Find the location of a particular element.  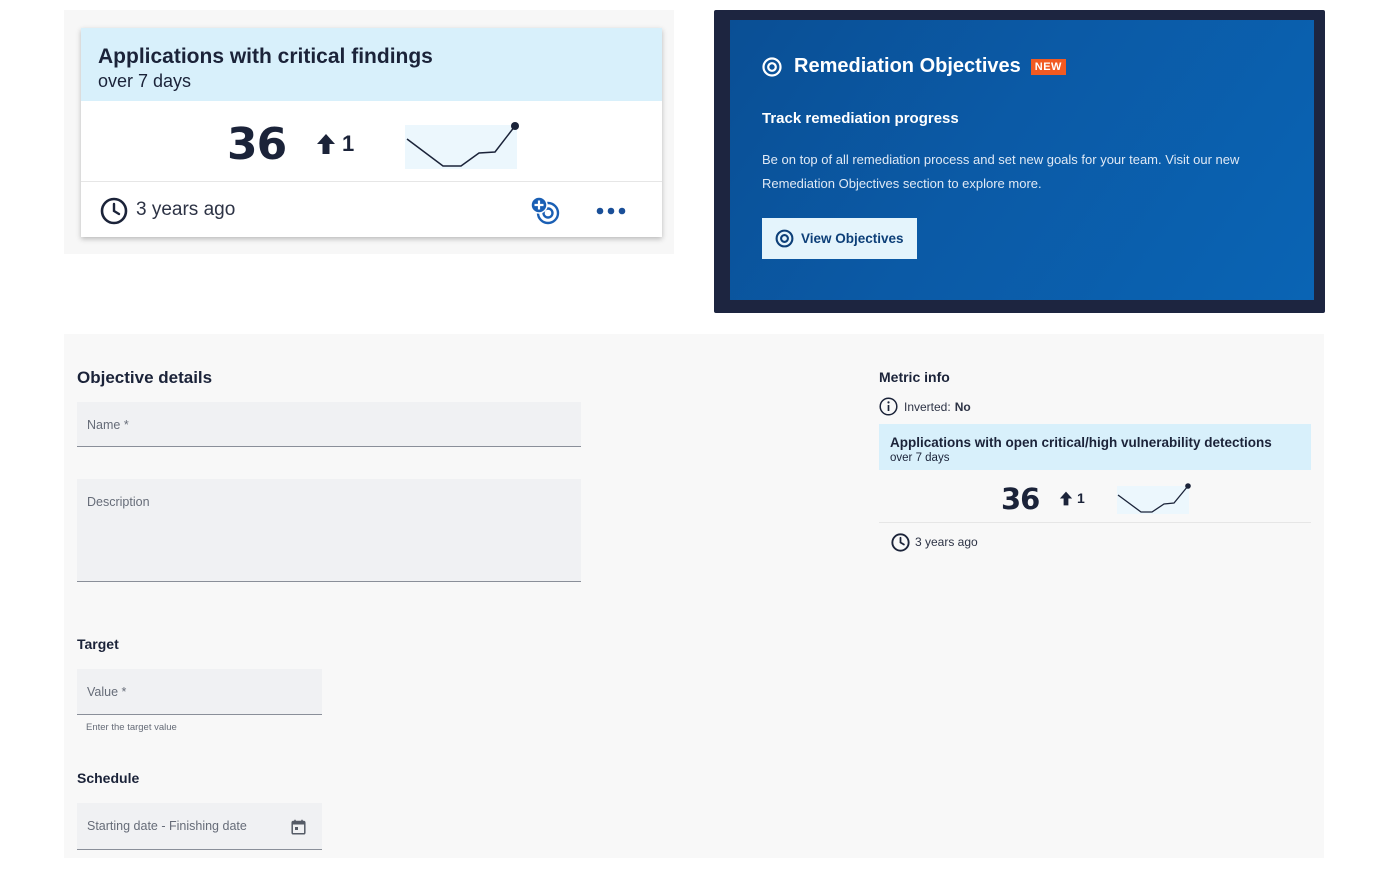

target-title: Target is located at coordinates (98, 644).